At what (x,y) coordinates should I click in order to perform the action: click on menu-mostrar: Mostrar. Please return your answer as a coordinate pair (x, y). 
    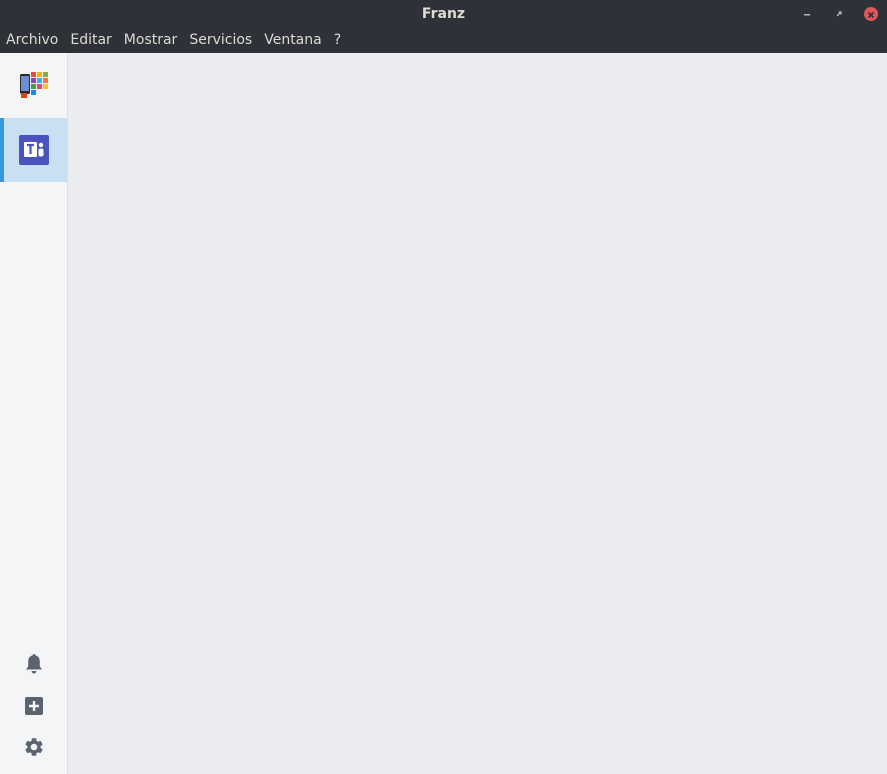
    Looking at the image, I should click on (151, 40).